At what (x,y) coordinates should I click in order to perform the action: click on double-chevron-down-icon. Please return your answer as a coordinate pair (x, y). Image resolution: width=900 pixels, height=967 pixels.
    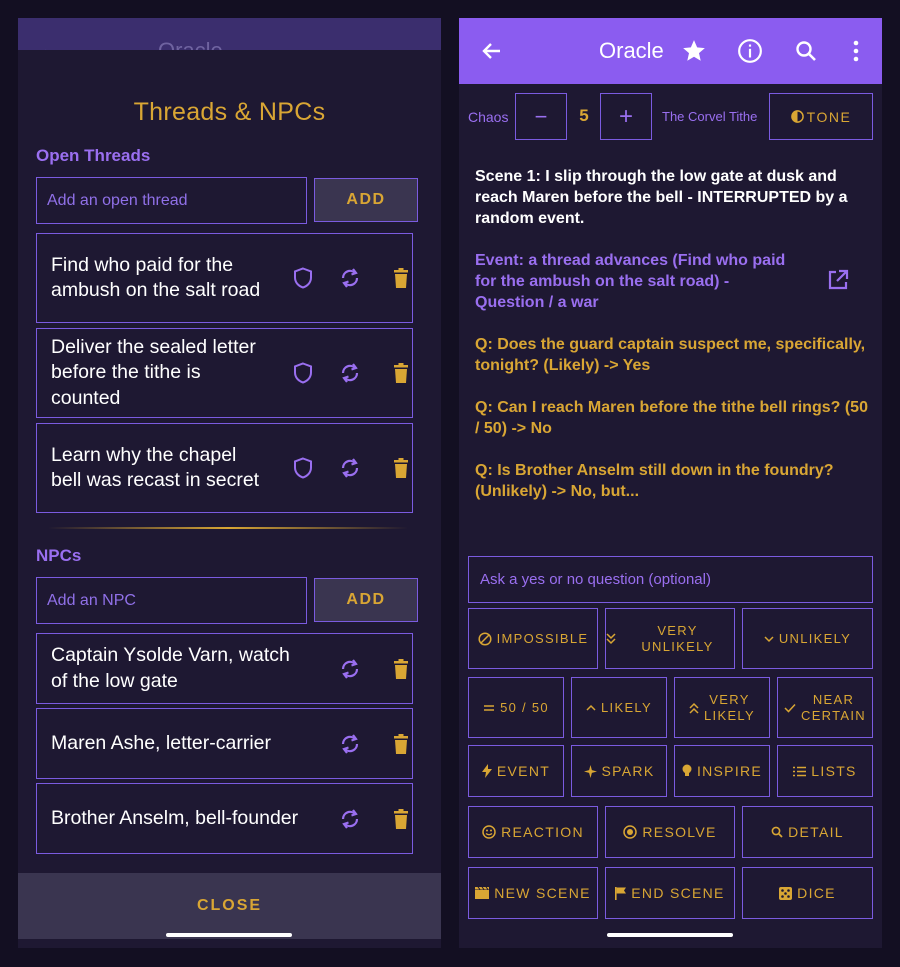
    Looking at the image, I should click on (611, 638).